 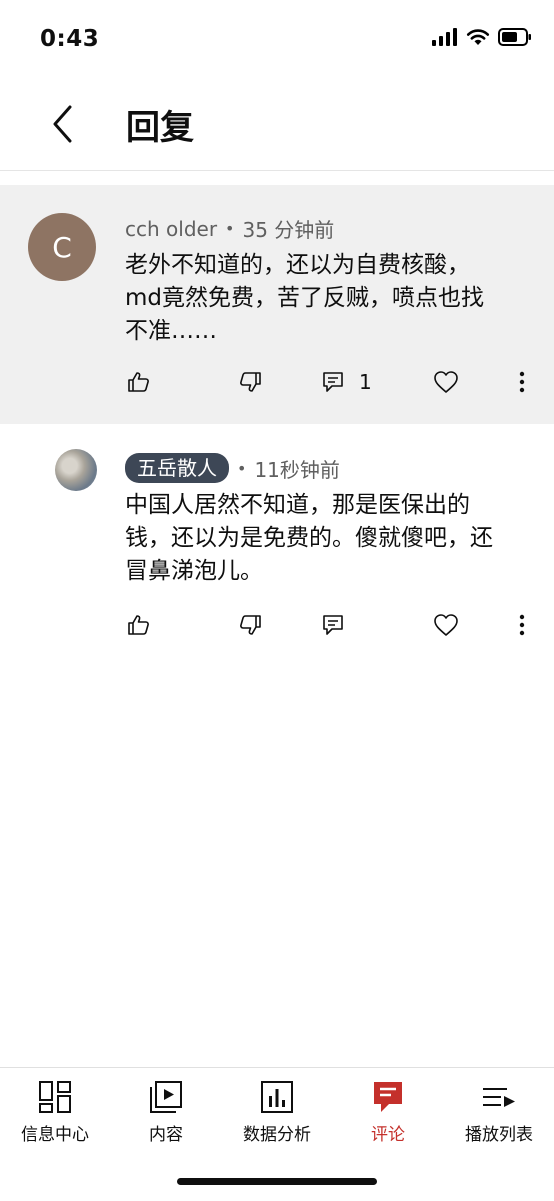 I want to click on header: 回复, so click(x=277, y=125).